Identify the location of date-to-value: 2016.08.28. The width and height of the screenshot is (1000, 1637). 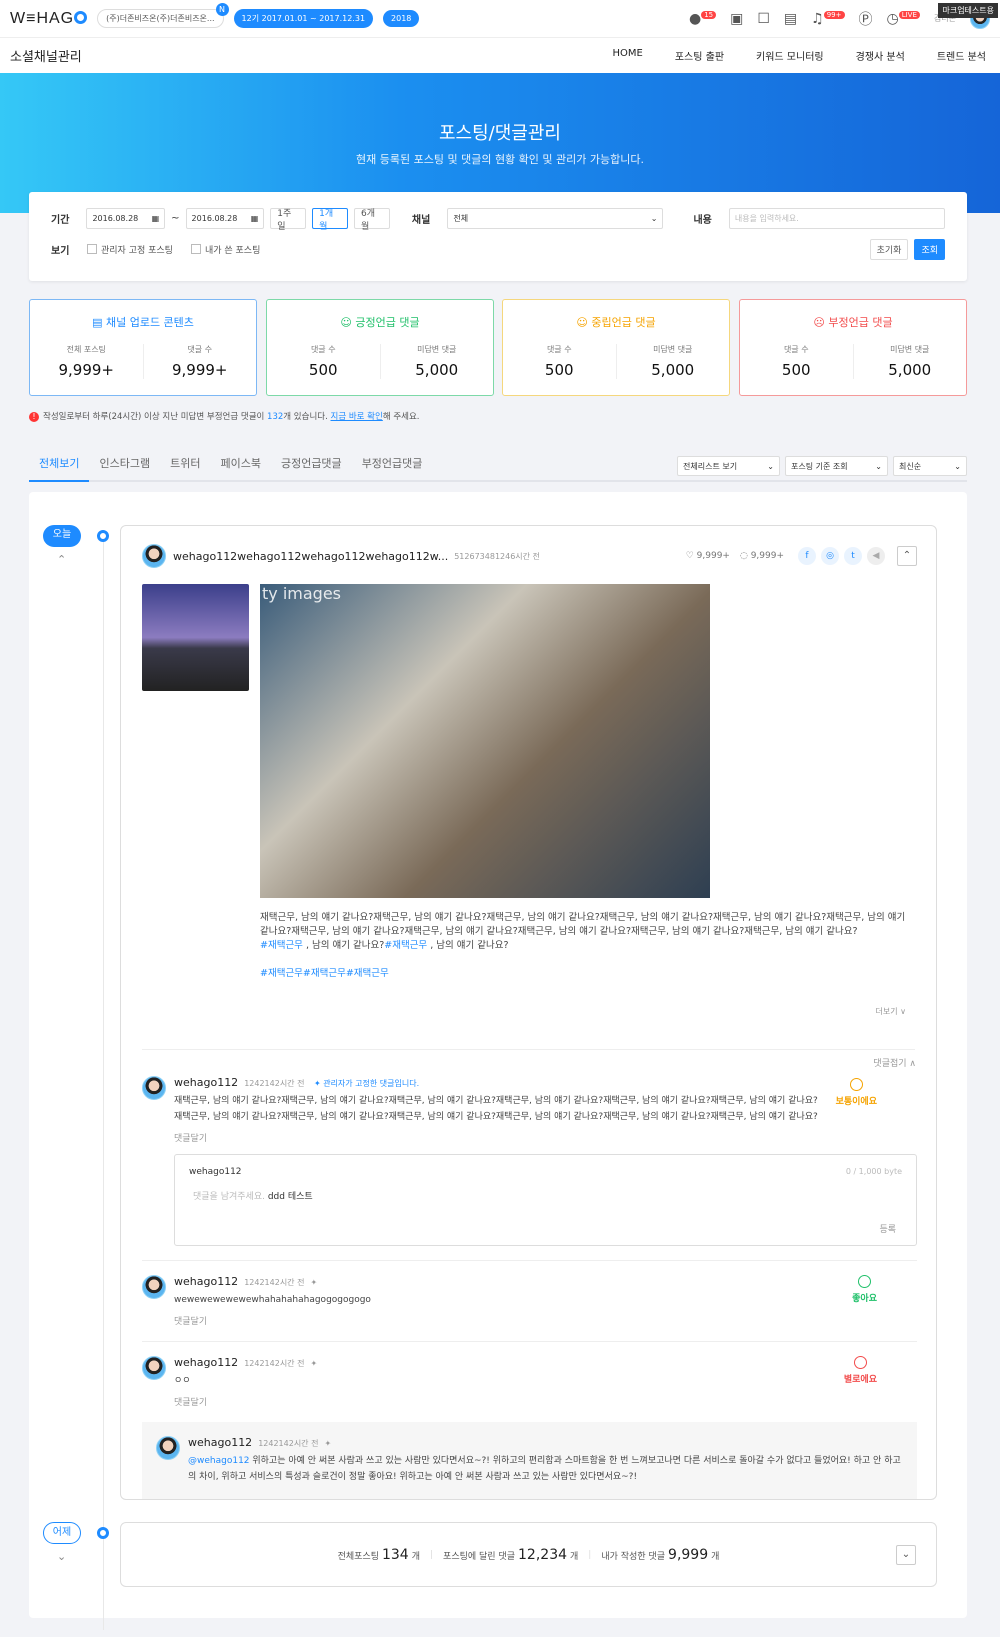
(214, 218).